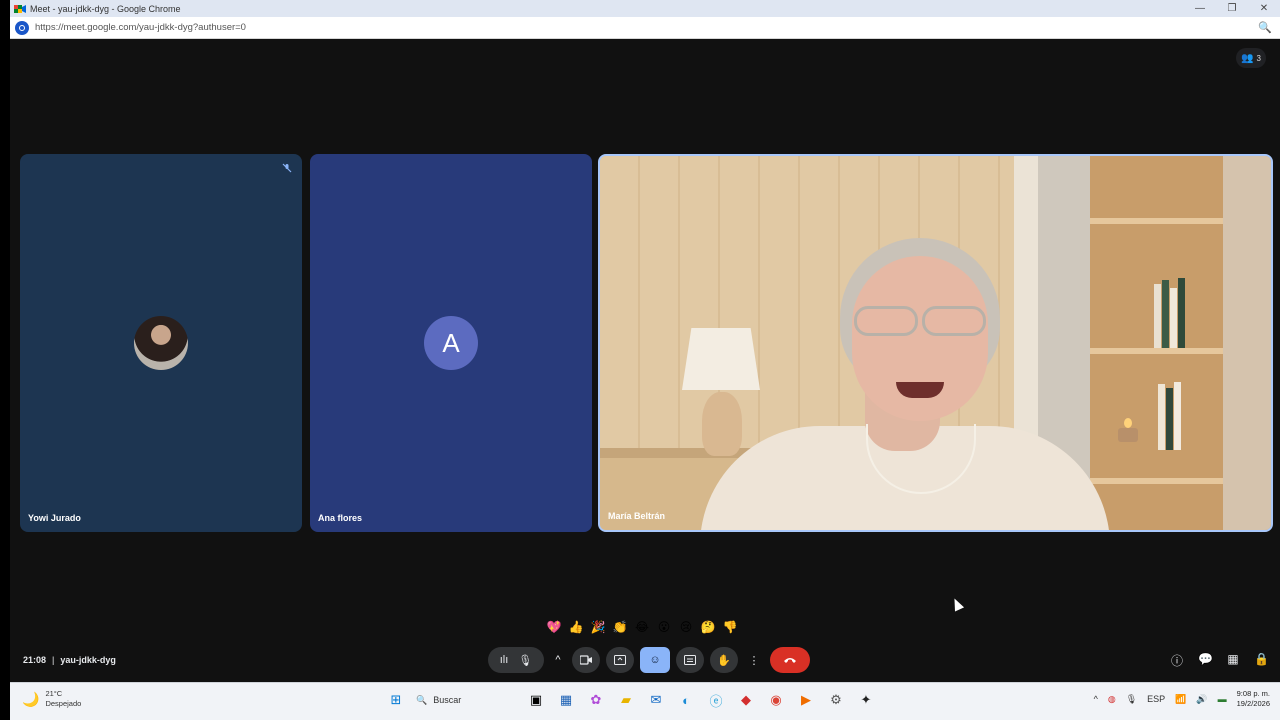 The image size is (1280, 720). Describe the element at coordinates (31, 698) in the screenshot. I see `weather-moon-icon: 🌙` at that location.